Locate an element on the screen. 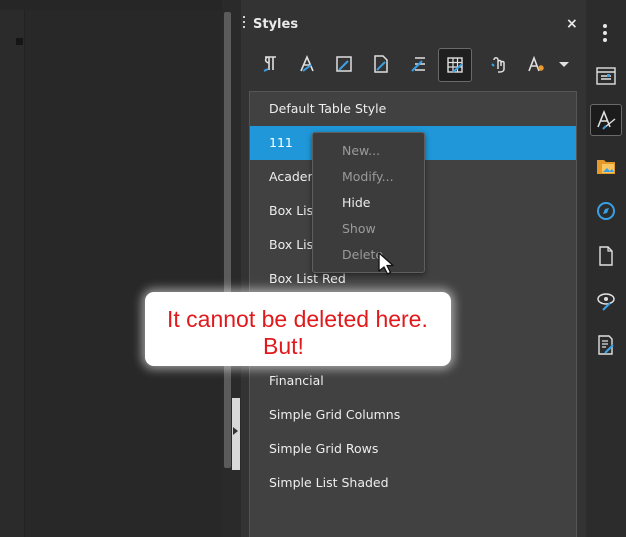 The width and height of the screenshot is (626, 537). new-style-from-selection-icon is located at coordinates (536, 63).